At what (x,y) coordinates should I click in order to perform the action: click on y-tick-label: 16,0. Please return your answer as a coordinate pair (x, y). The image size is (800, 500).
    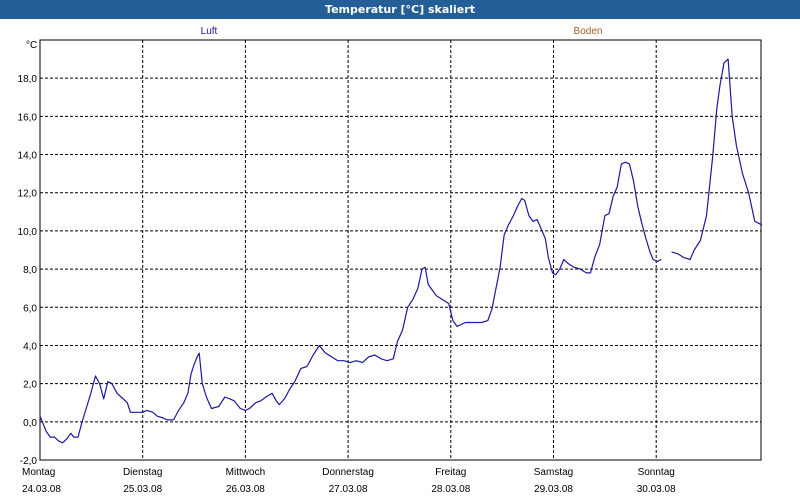
    Looking at the image, I should click on (28, 117).